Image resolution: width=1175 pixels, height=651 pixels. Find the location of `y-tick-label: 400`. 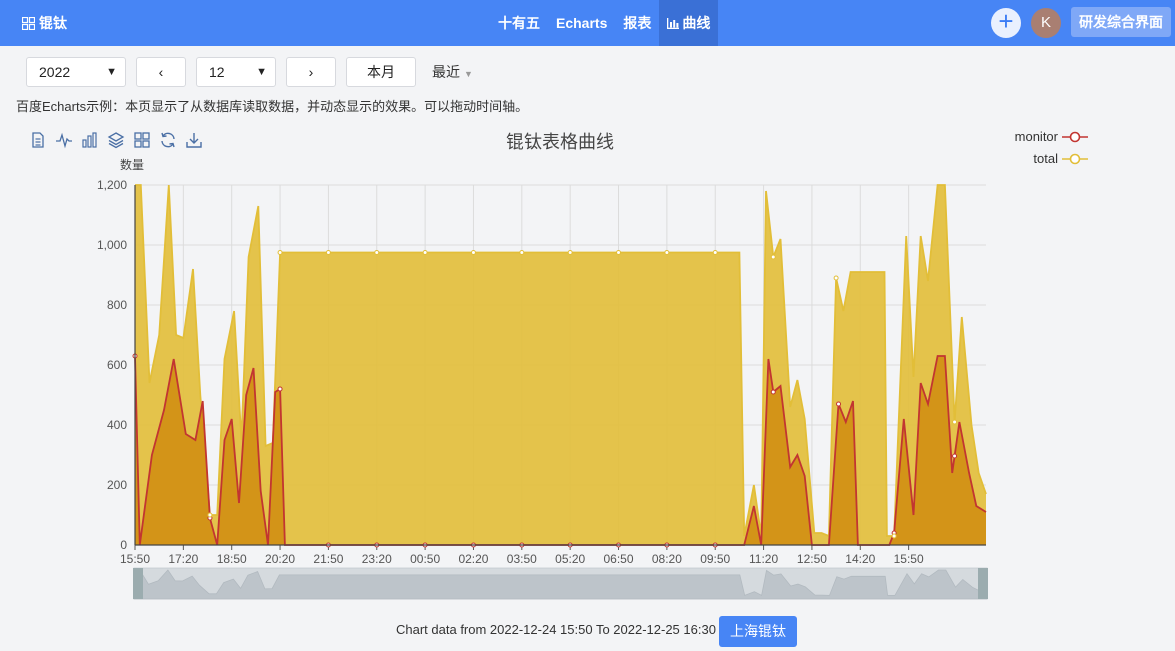

y-tick-label: 400 is located at coordinates (117, 425).